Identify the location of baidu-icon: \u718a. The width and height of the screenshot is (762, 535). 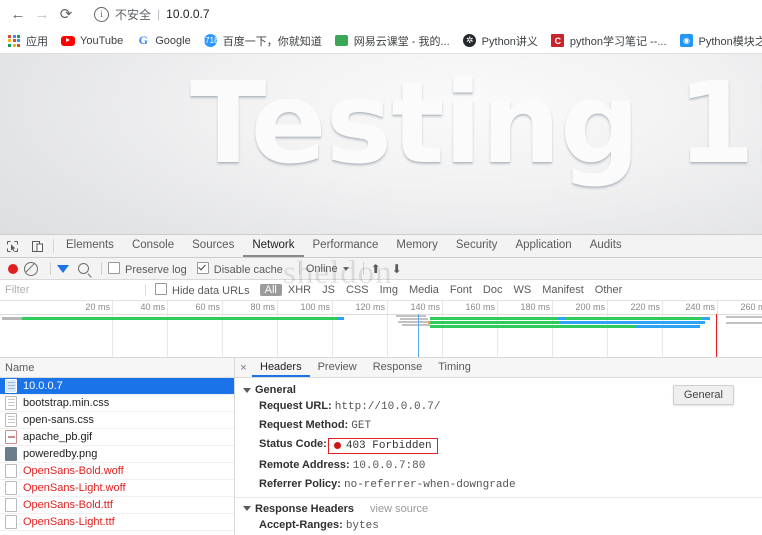
(210, 40).